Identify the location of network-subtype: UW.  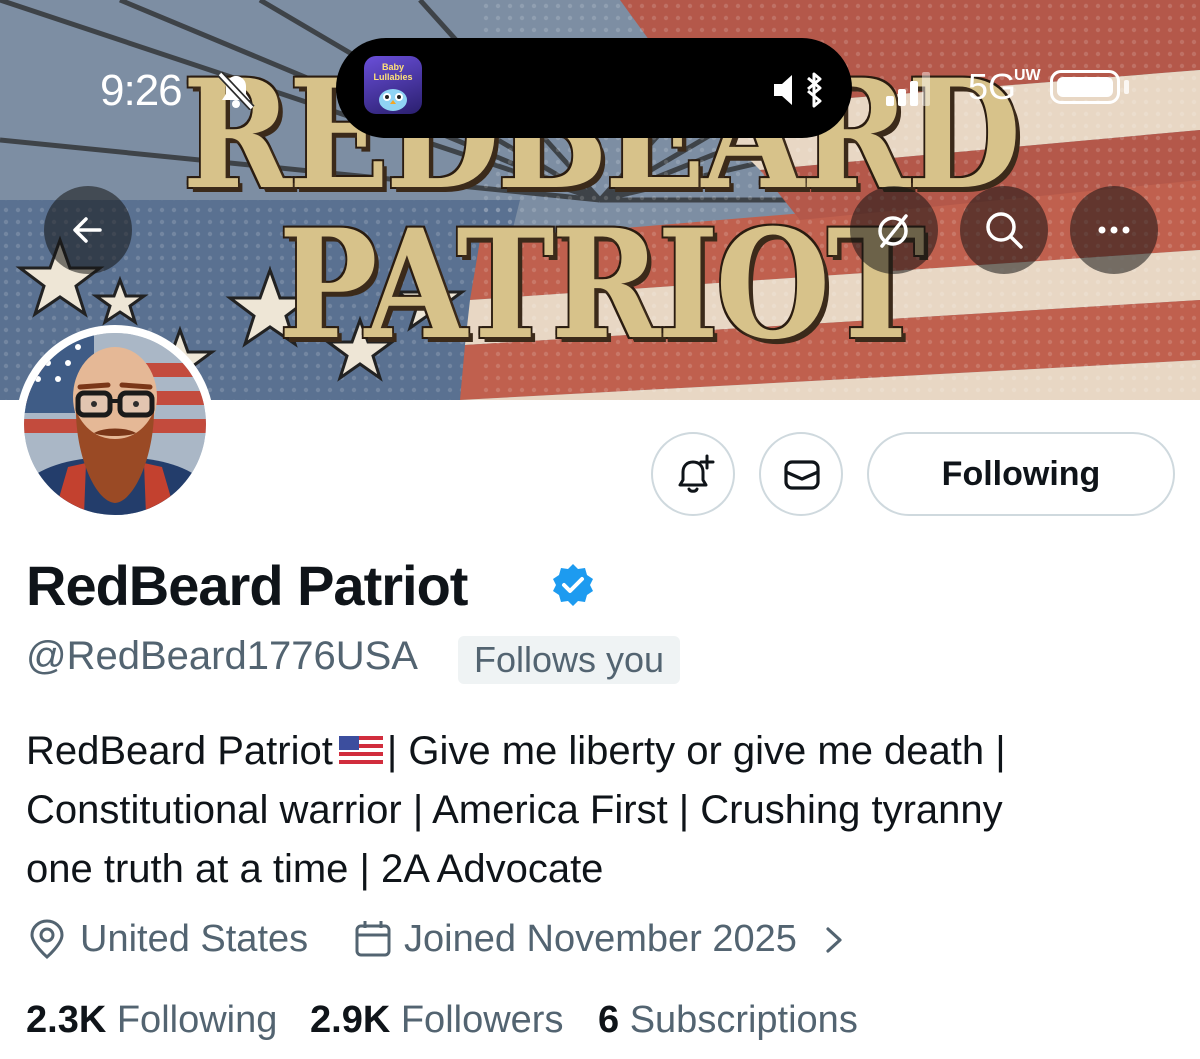
(1027, 75).